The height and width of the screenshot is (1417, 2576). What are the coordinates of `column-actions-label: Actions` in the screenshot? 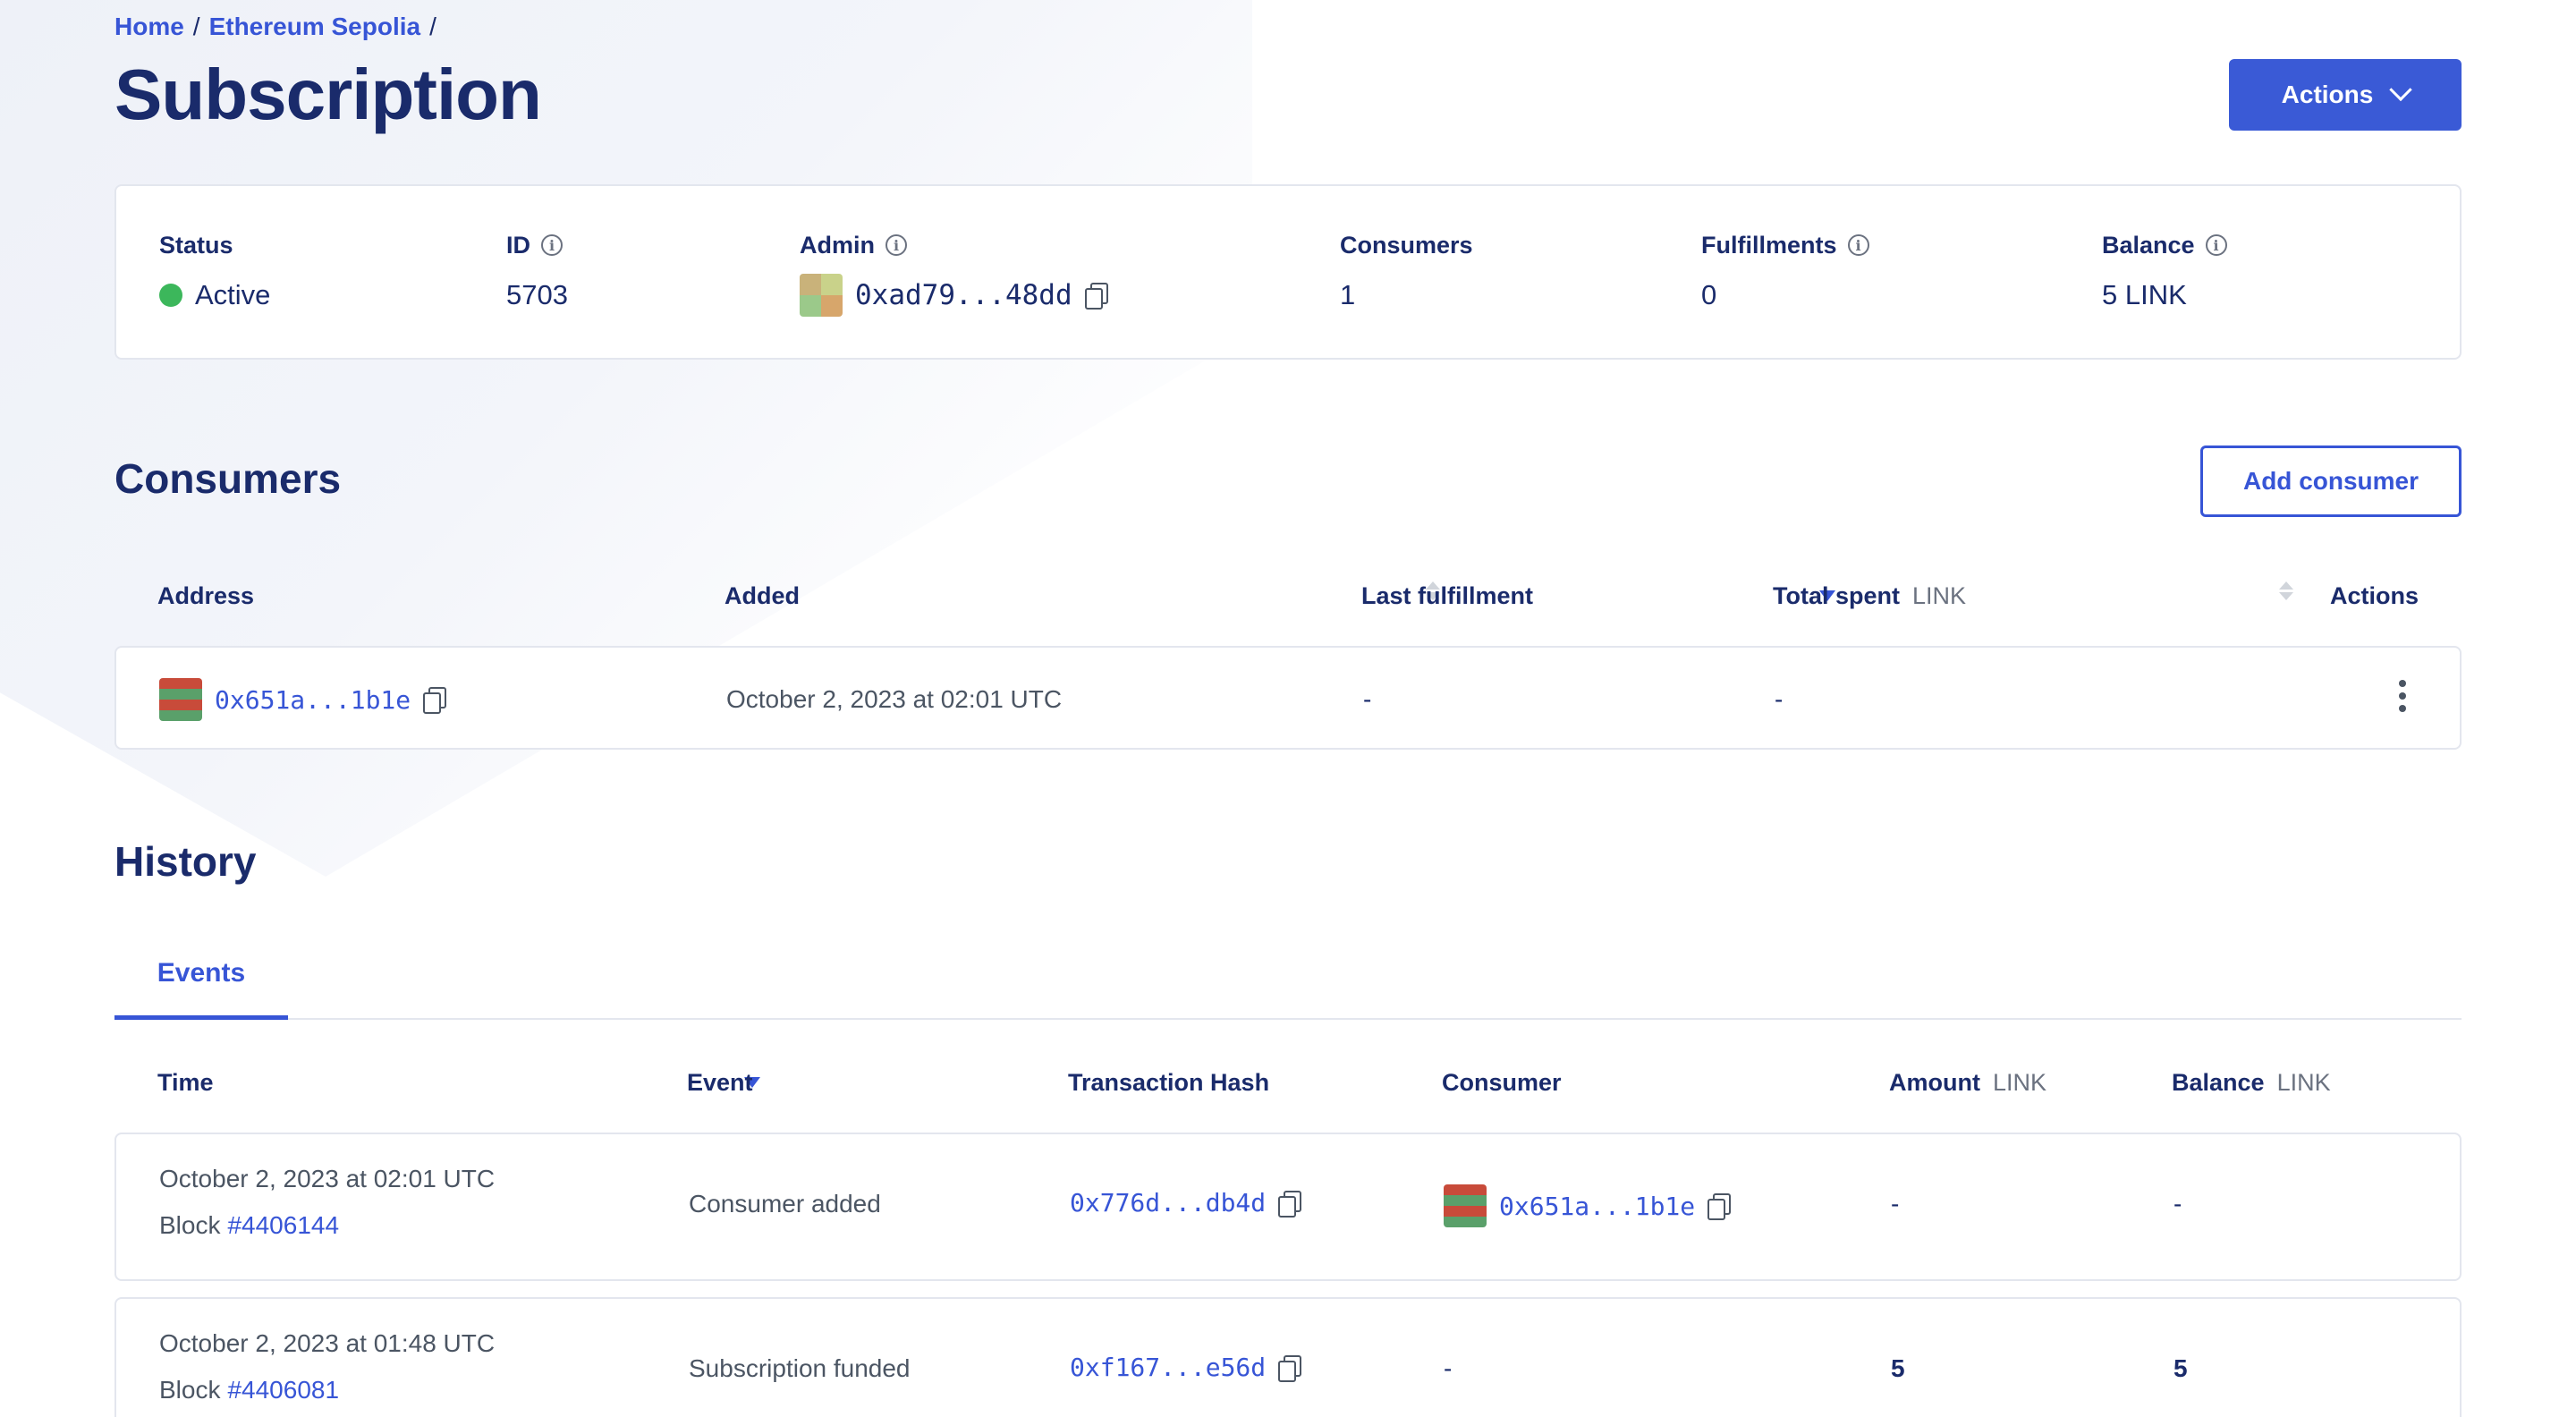 It's located at (2374, 595).